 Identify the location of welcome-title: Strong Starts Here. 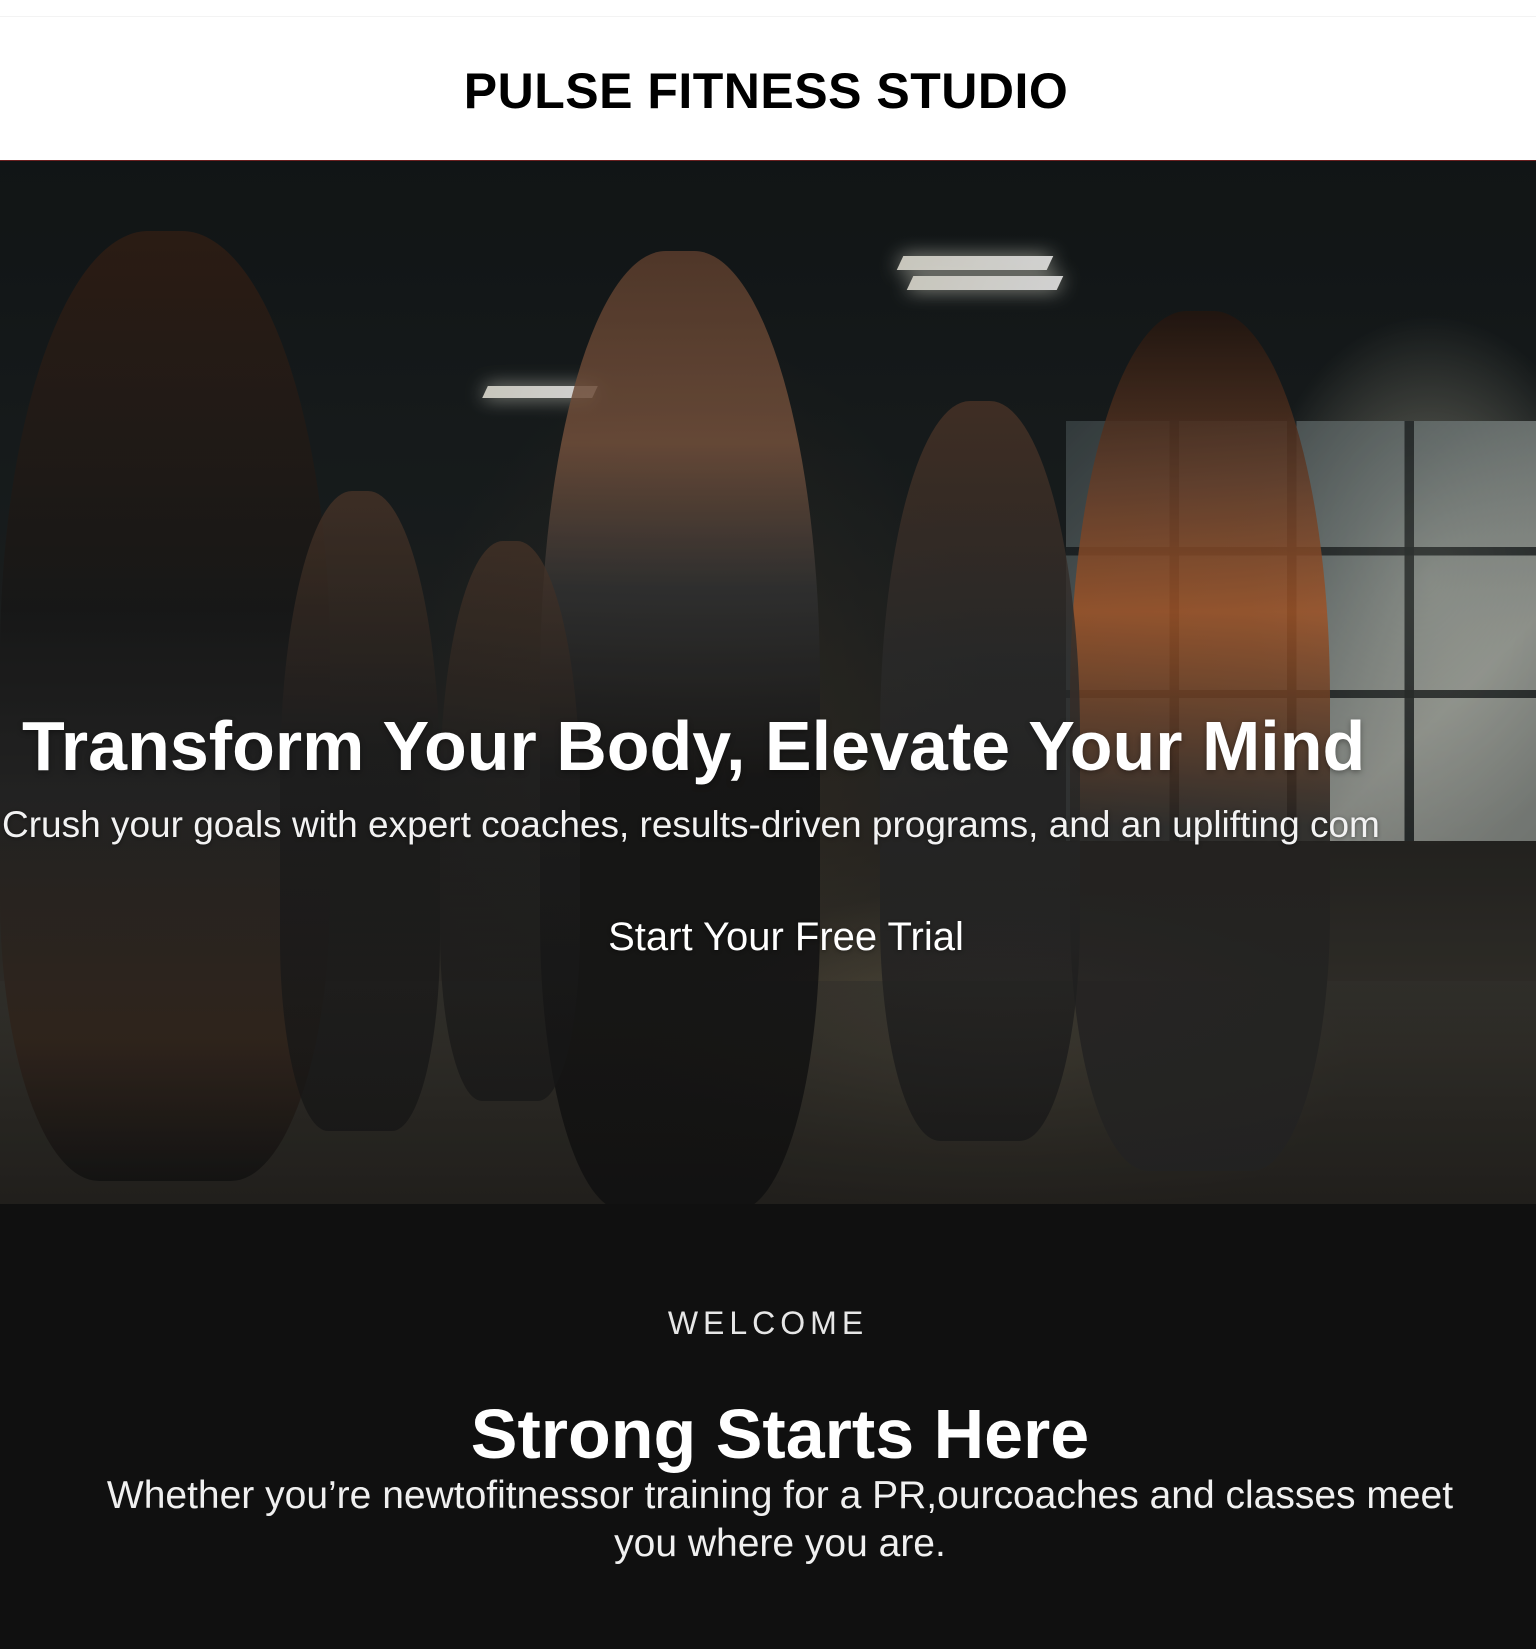
(780, 1434).